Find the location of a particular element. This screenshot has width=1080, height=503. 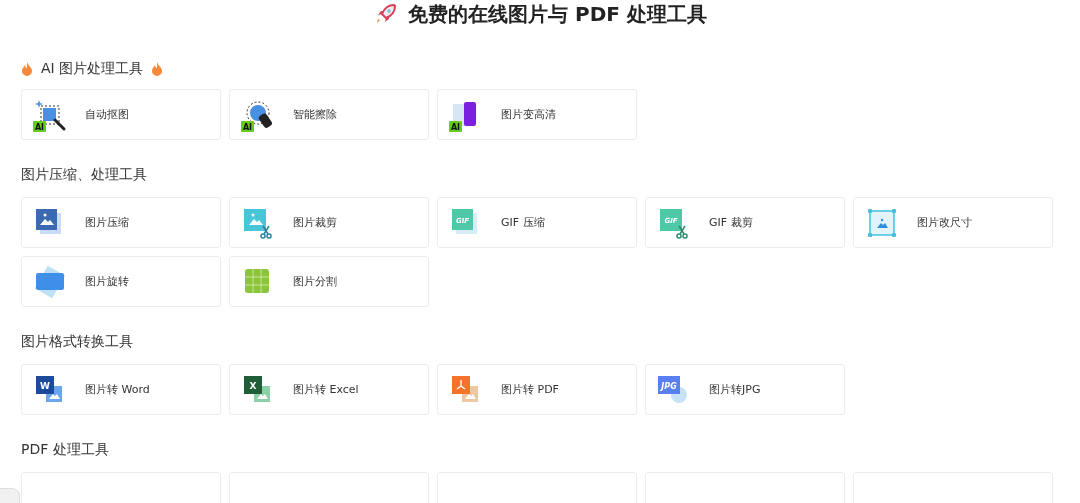

tool-card: 图片旋转 is located at coordinates (121, 281).